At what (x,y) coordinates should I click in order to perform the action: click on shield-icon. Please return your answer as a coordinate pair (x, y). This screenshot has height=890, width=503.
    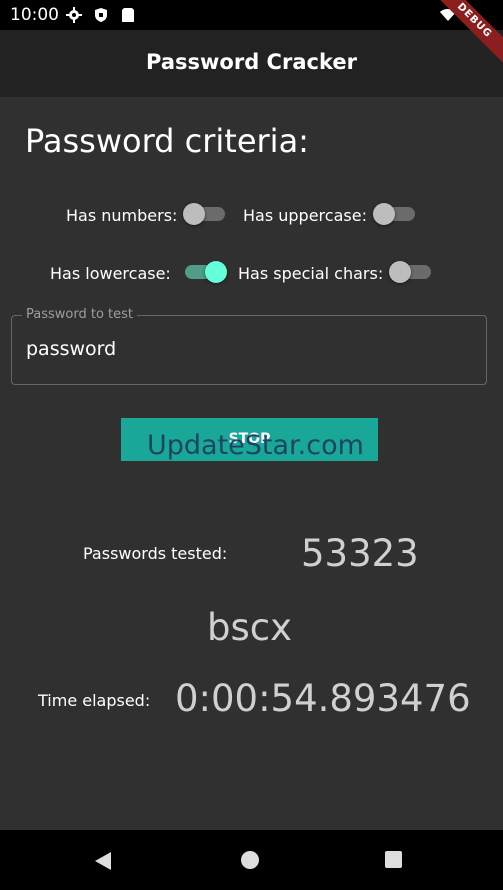
    Looking at the image, I should click on (101, 15).